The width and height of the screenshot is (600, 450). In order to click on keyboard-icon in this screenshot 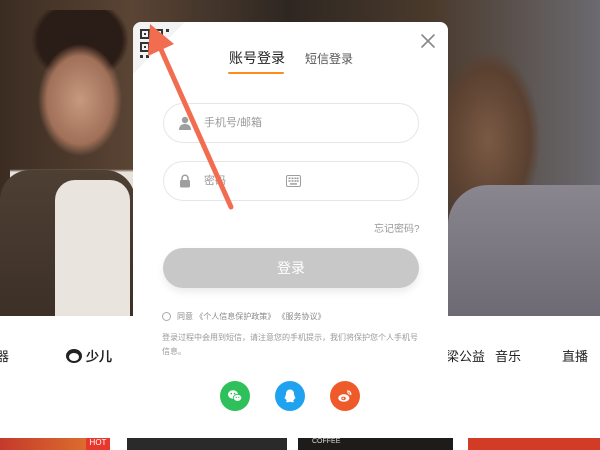, I will do `click(293, 181)`.